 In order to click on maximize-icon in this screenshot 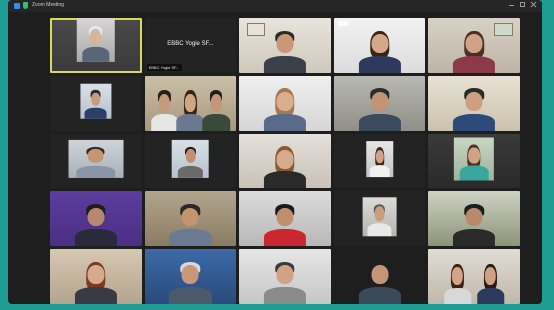, I will do `click(522, 4)`.